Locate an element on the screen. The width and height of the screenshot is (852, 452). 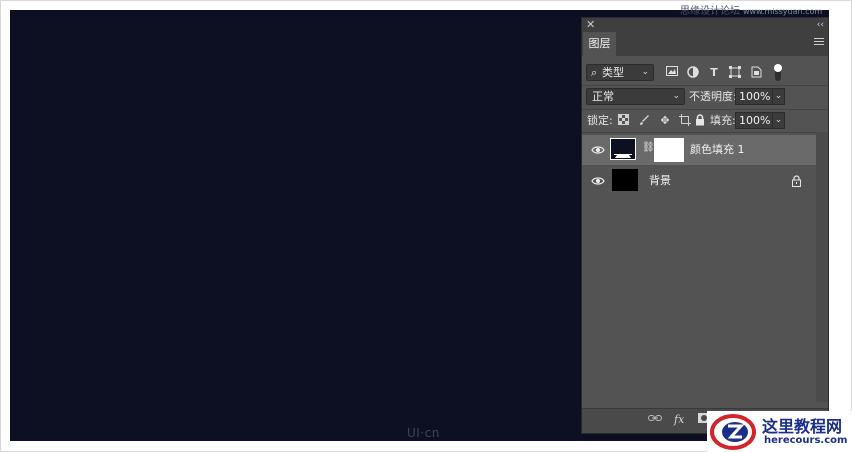
panel-title-bar: ✕ ‹‹ is located at coordinates (705, 25).